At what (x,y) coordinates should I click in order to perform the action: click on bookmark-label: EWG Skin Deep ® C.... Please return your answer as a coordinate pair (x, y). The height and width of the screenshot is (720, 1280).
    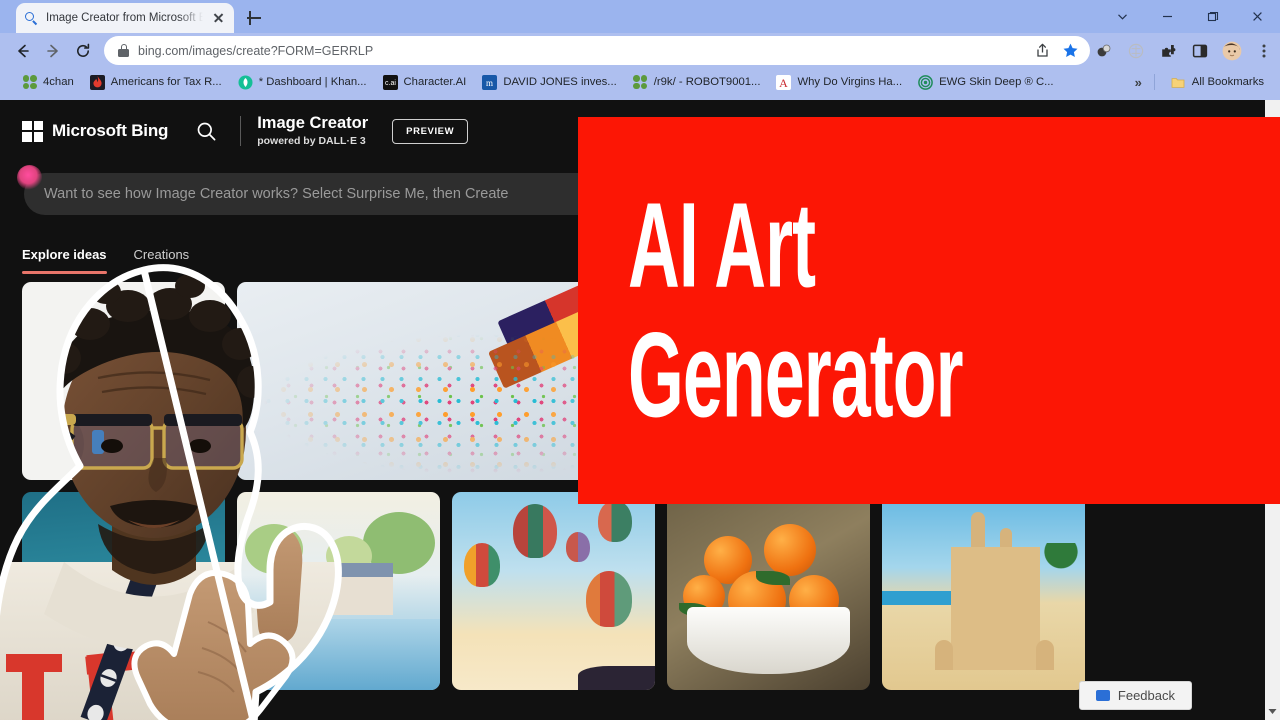
    Looking at the image, I should click on (996, 82).